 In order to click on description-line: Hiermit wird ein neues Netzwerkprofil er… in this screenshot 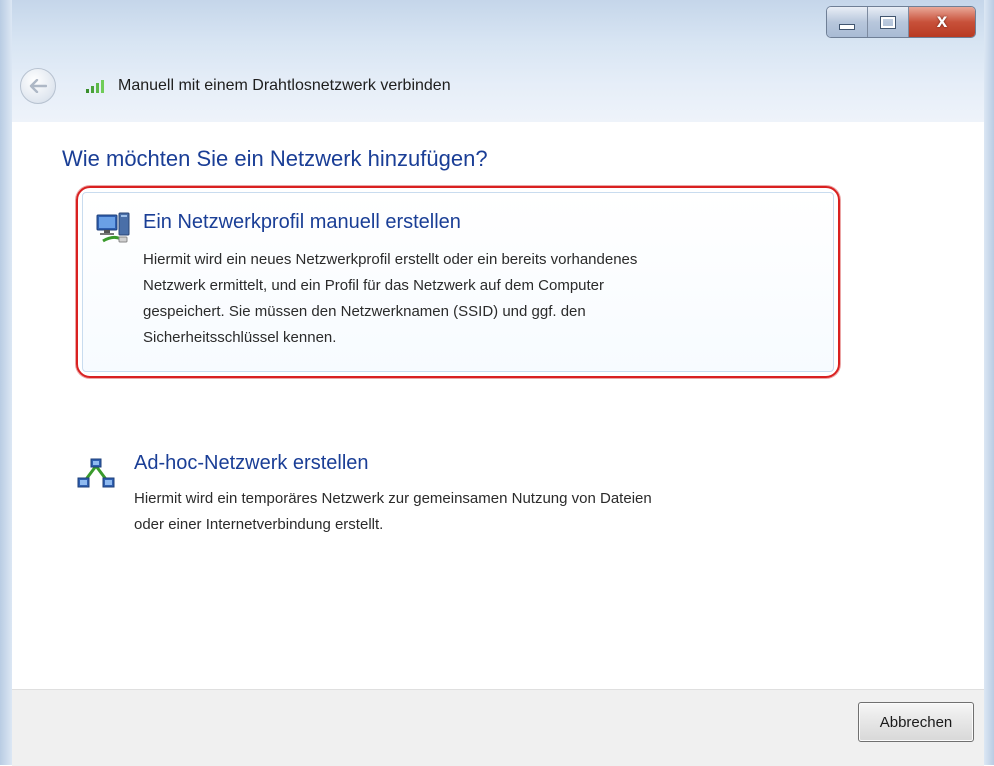, I will do `click(390, 259)`.